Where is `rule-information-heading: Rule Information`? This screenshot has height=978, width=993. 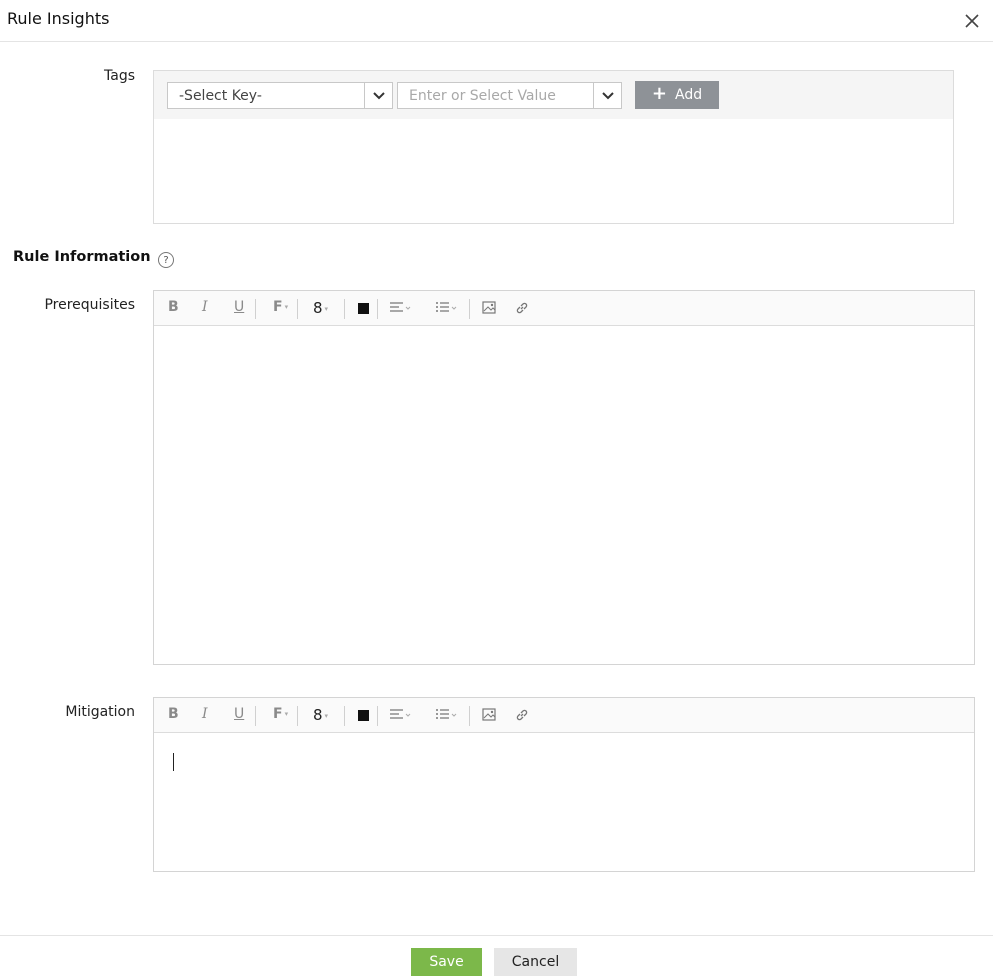 rule-information-heading: Rule Information is located at coordinates (82, 257).